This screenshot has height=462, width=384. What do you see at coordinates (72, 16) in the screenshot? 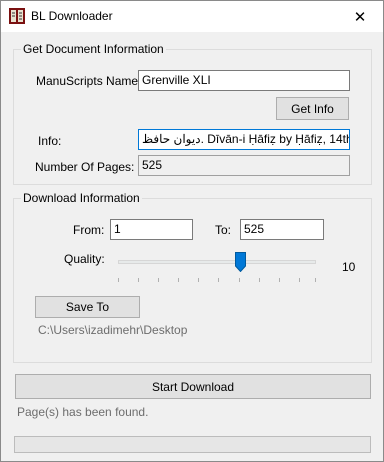
I see `window-title: BL Downloader` at bounding box center [72, 16].